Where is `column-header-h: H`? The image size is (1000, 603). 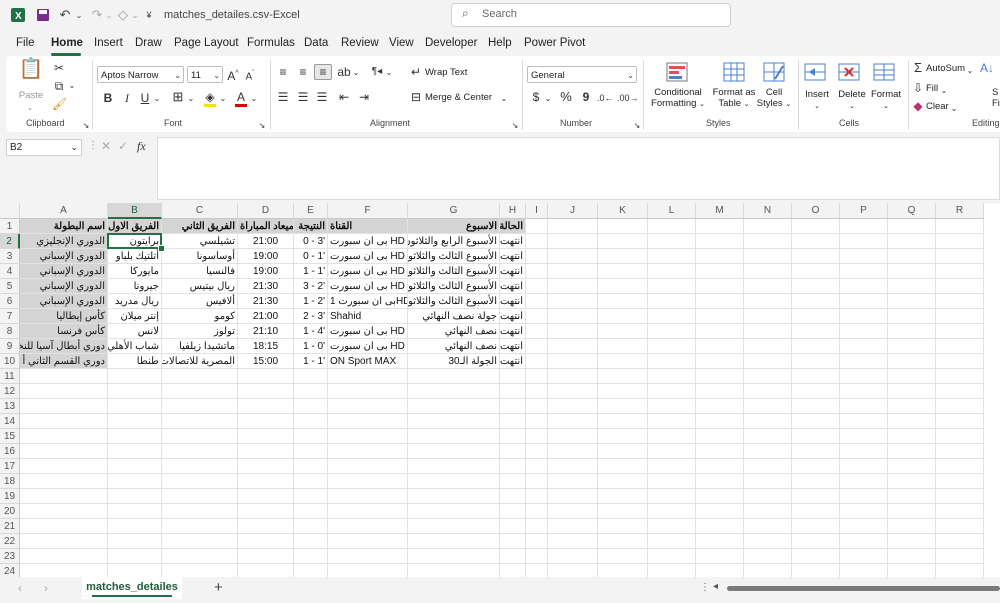
column-header-h: H is located at coordinates (513, 211).